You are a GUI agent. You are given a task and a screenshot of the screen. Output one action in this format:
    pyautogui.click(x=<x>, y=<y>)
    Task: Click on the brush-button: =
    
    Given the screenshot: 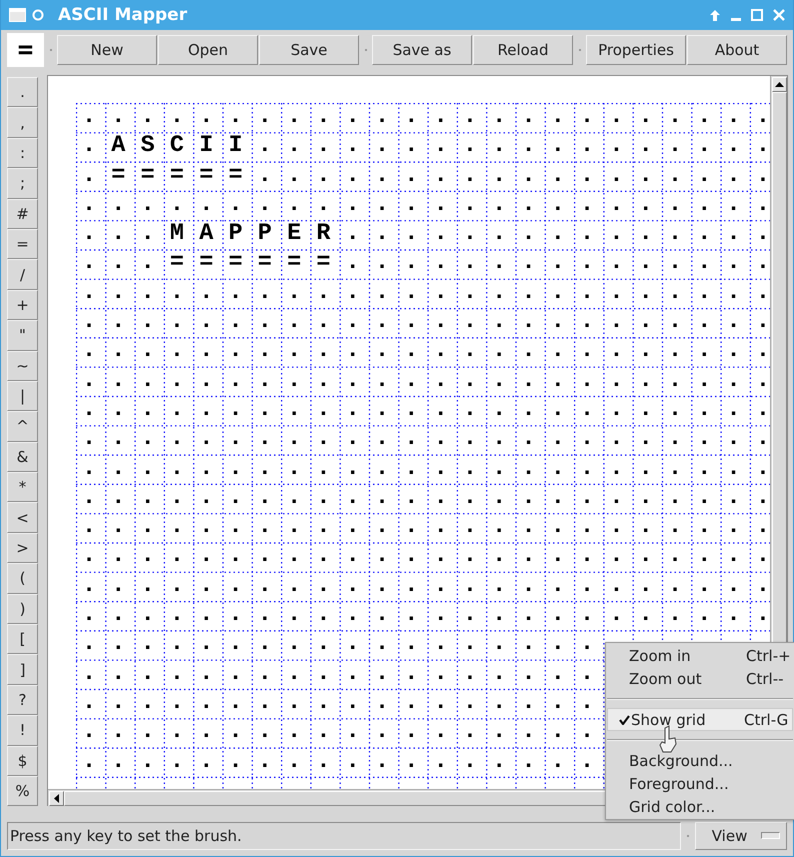 What is the action you would take?
    pyautogui.click(x=22, y=244)
    